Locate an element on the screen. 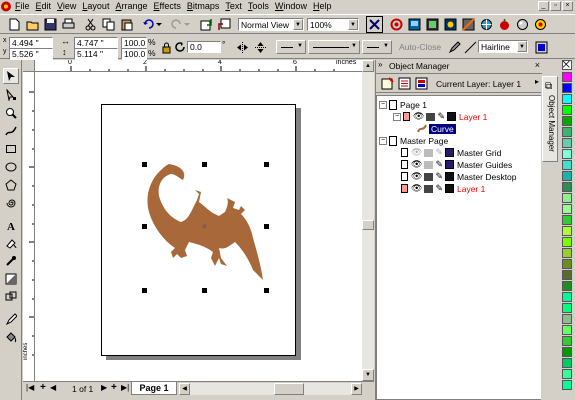 The image size is (575, 400). freehand-tool-icon is located at coordinates (11, 131).